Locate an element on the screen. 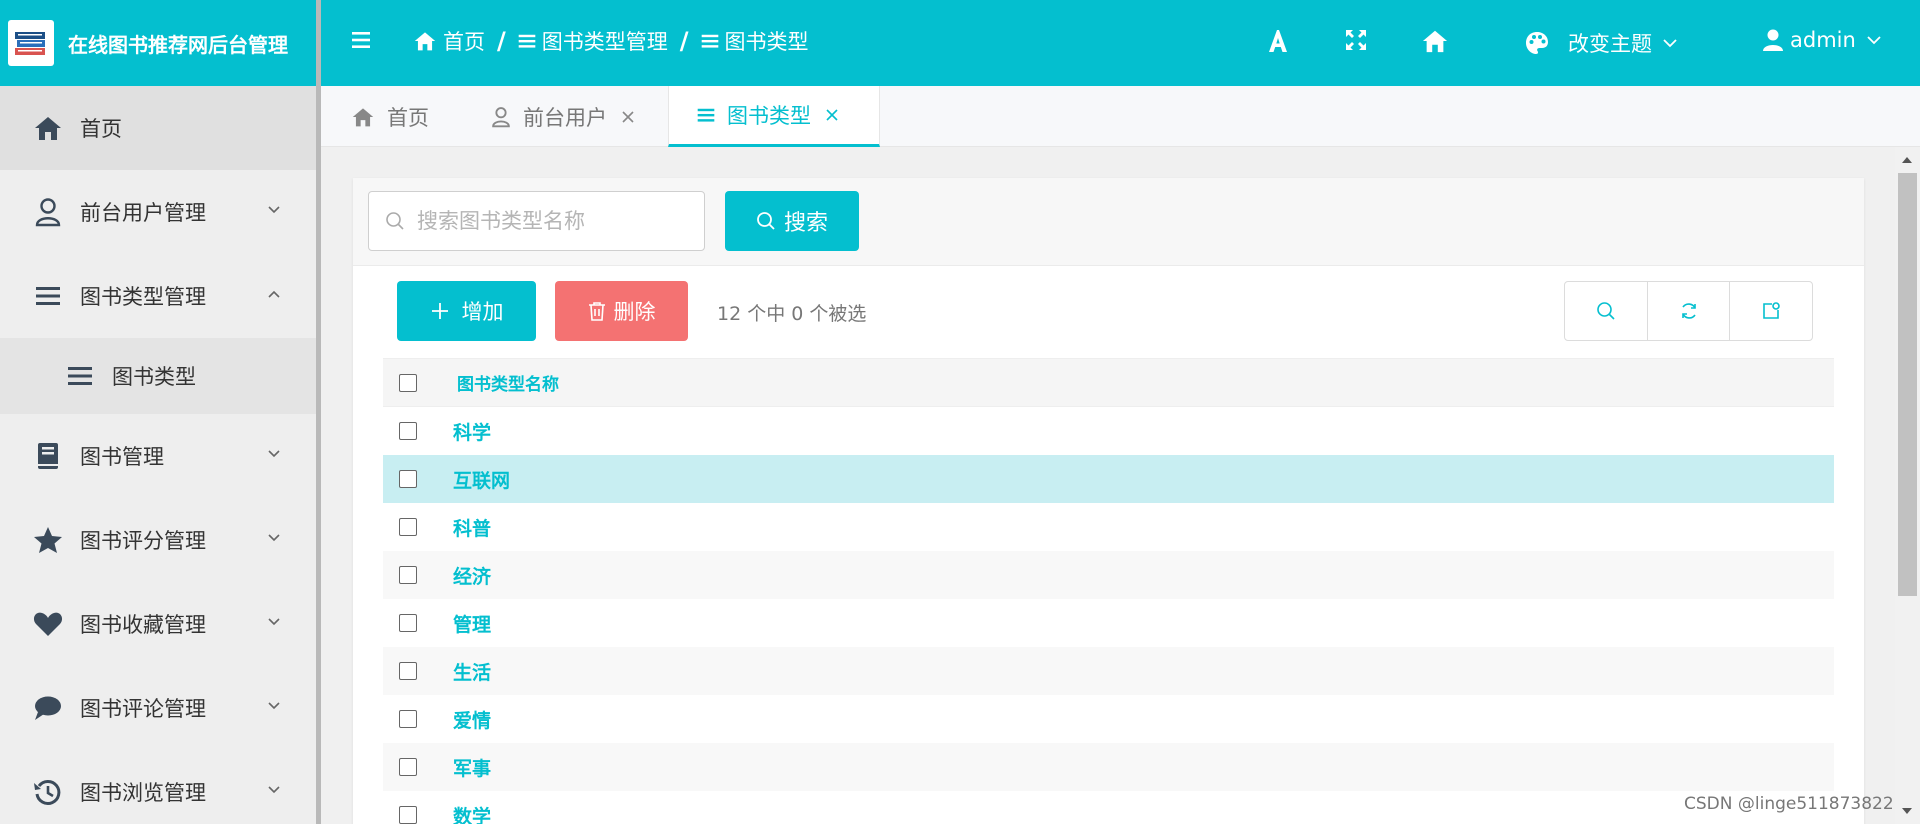 This screenshot has height=824, width=1920. type-name-cell: 数学 is located at coordinates (472, 813).